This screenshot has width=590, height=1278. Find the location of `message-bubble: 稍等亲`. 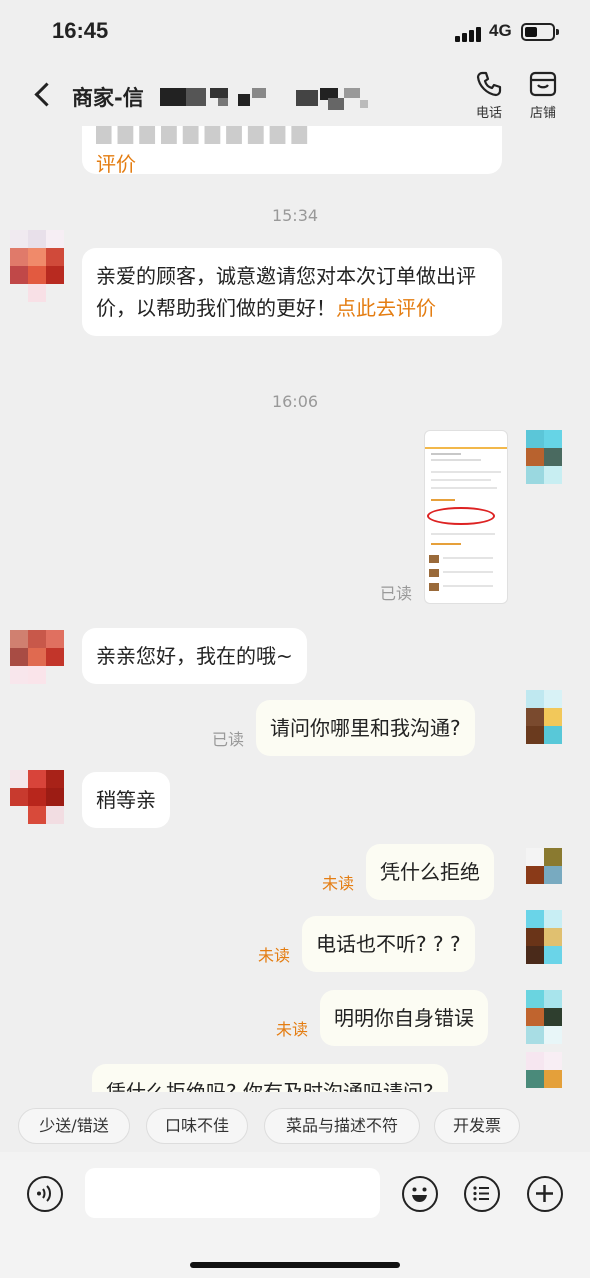

message-bubble: 稍等亲 is located at coordinates (126, 800).